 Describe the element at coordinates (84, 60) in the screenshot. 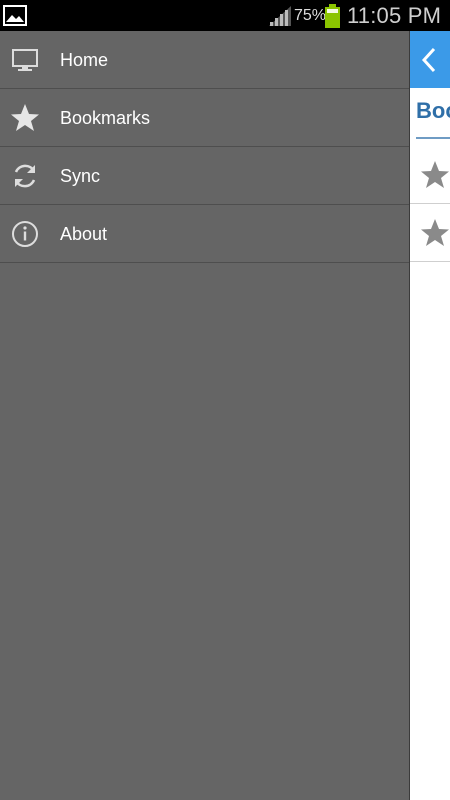

I see `drawer-item-label: Home` at that location.